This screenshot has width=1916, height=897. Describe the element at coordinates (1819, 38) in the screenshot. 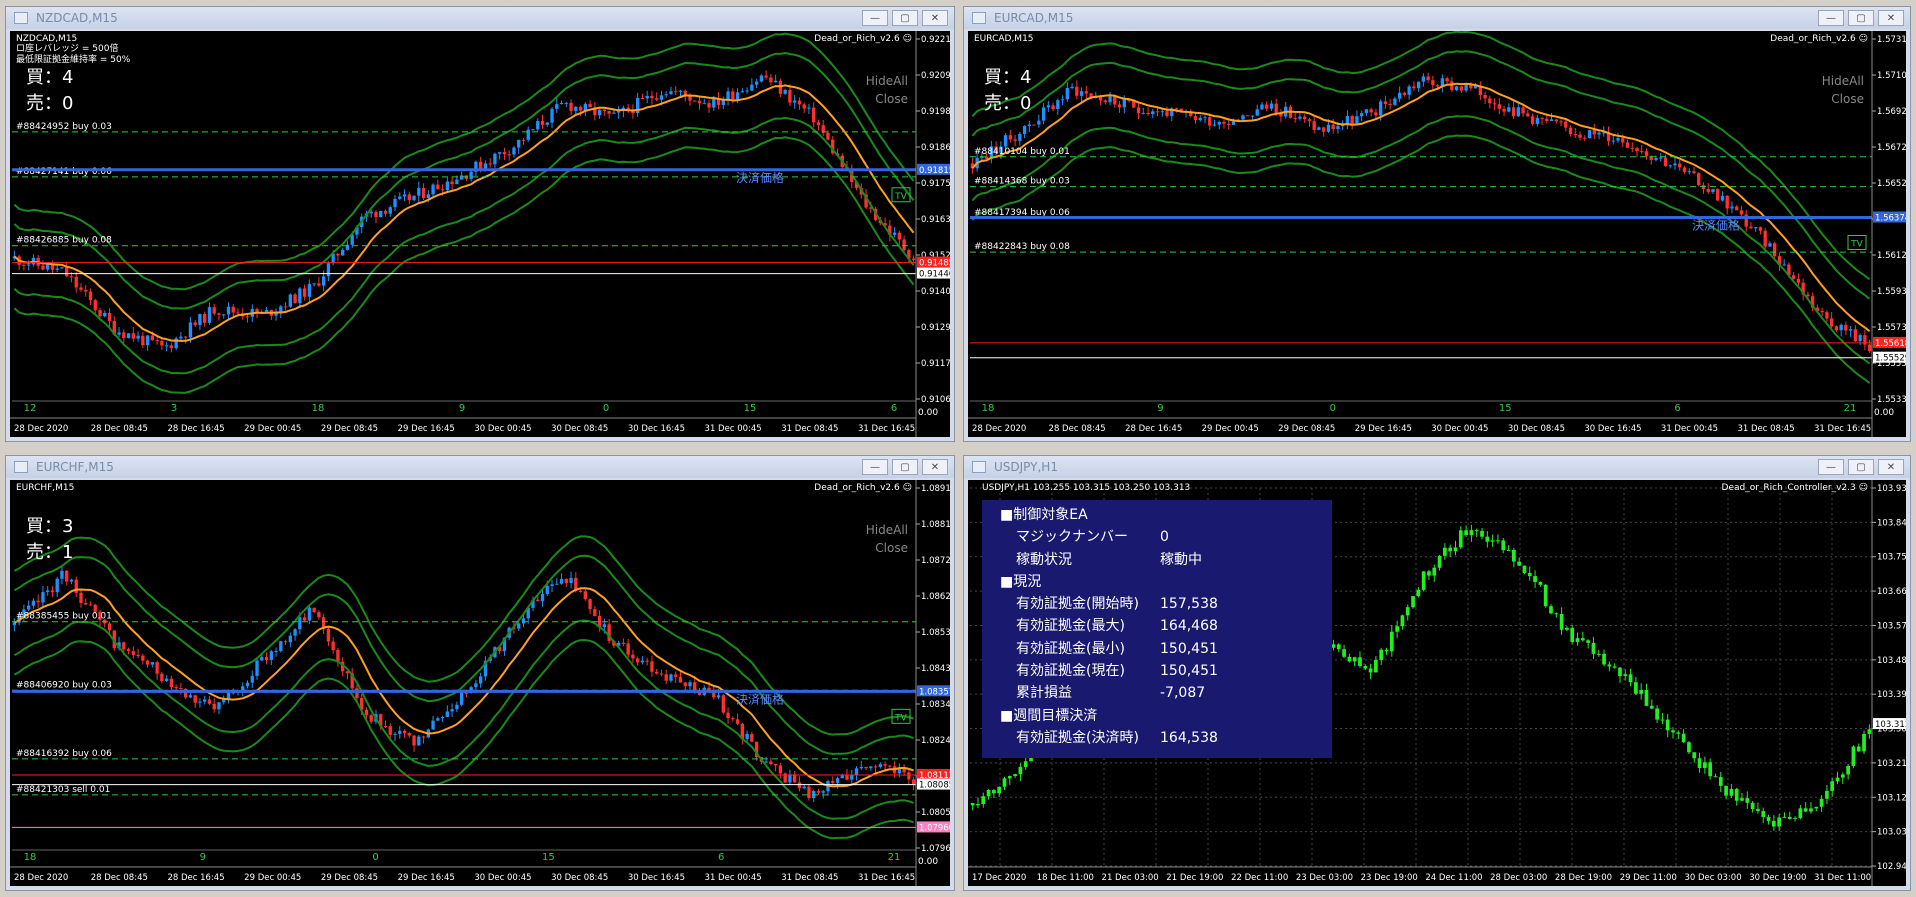

I see `ea-name-label: Dead_or_Rich_v2.6 ☺` at that location.